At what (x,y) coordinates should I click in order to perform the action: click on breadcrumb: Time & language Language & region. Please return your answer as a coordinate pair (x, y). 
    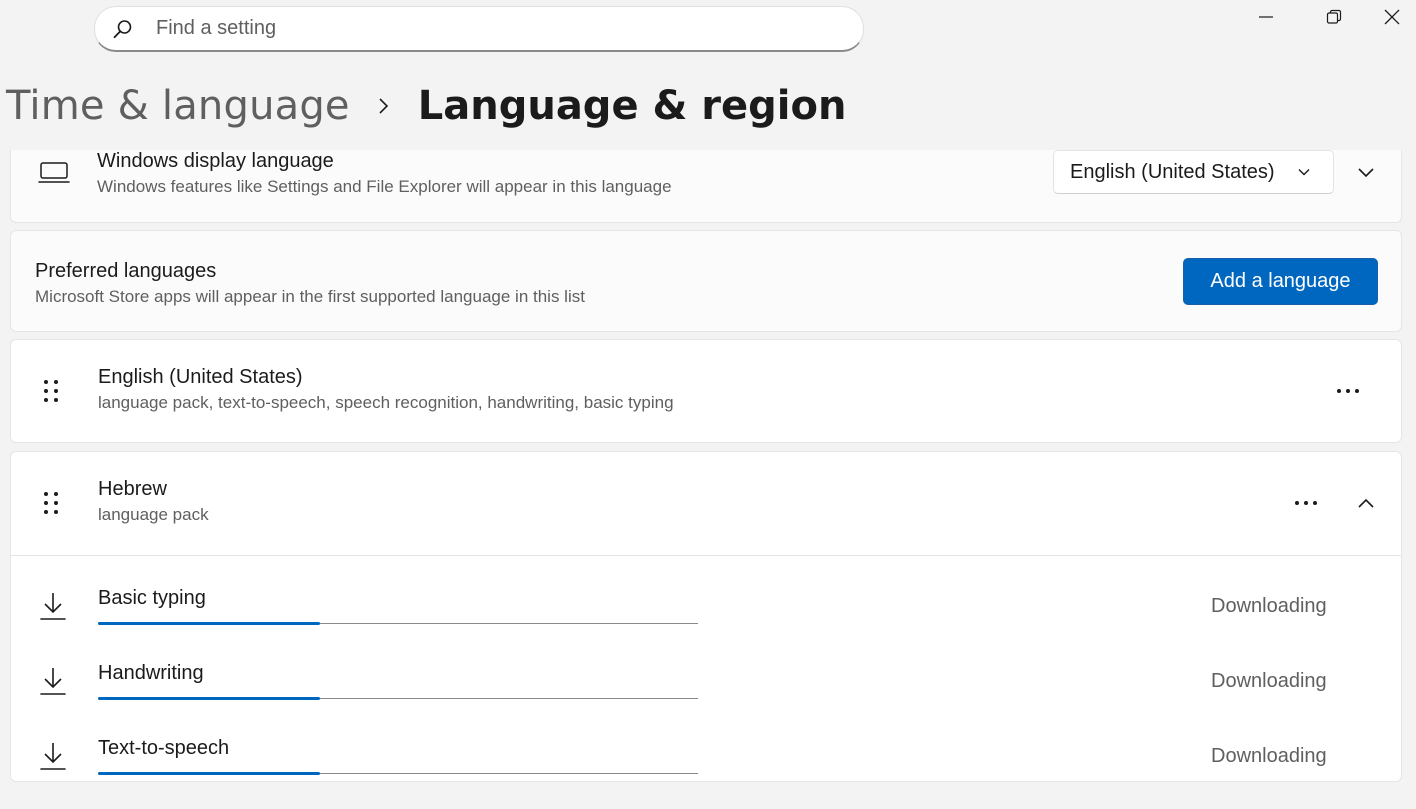
    Looking at the image, I should click on (426, 106).